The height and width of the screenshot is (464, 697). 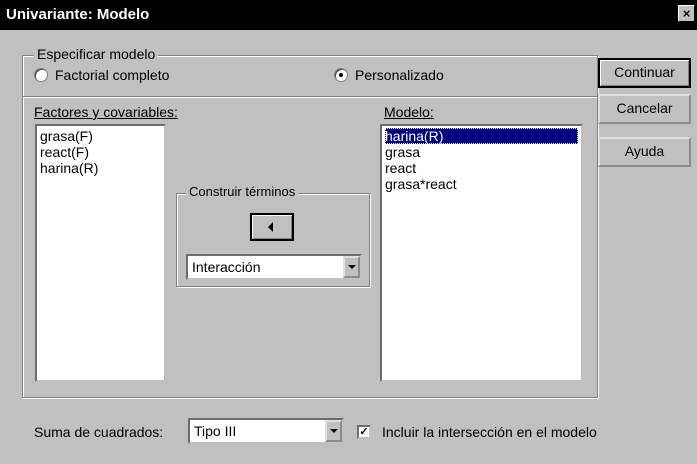 I want to click on model-item: grasa*react, so click(x=481, y=184).